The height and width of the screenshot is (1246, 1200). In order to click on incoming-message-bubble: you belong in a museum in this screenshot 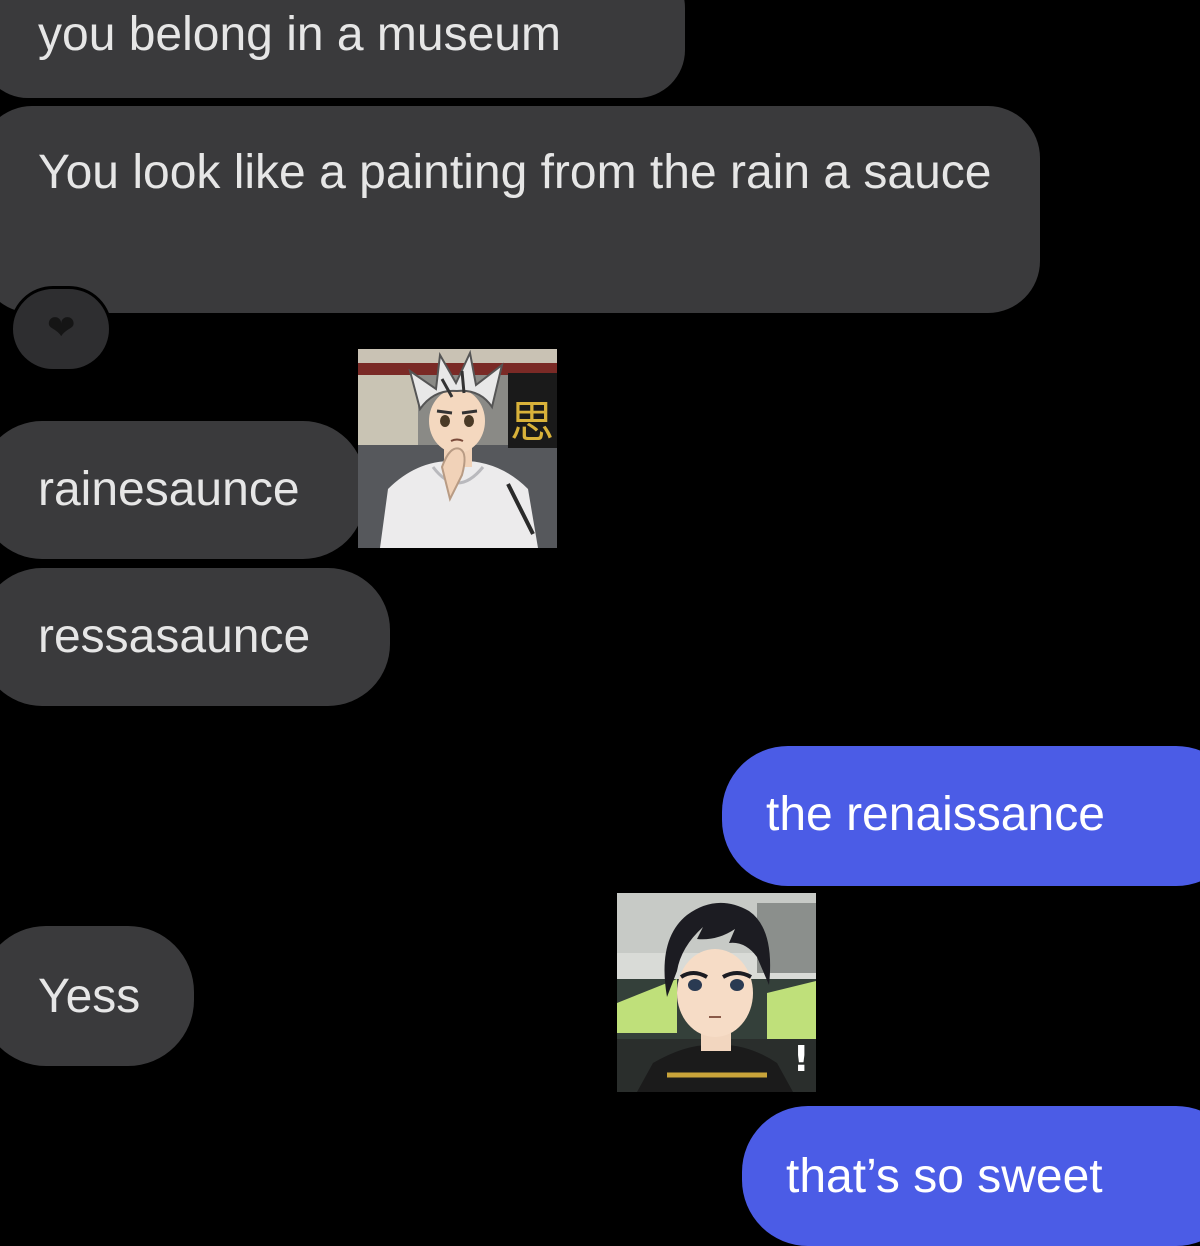, I will do `click(342, 49)`.